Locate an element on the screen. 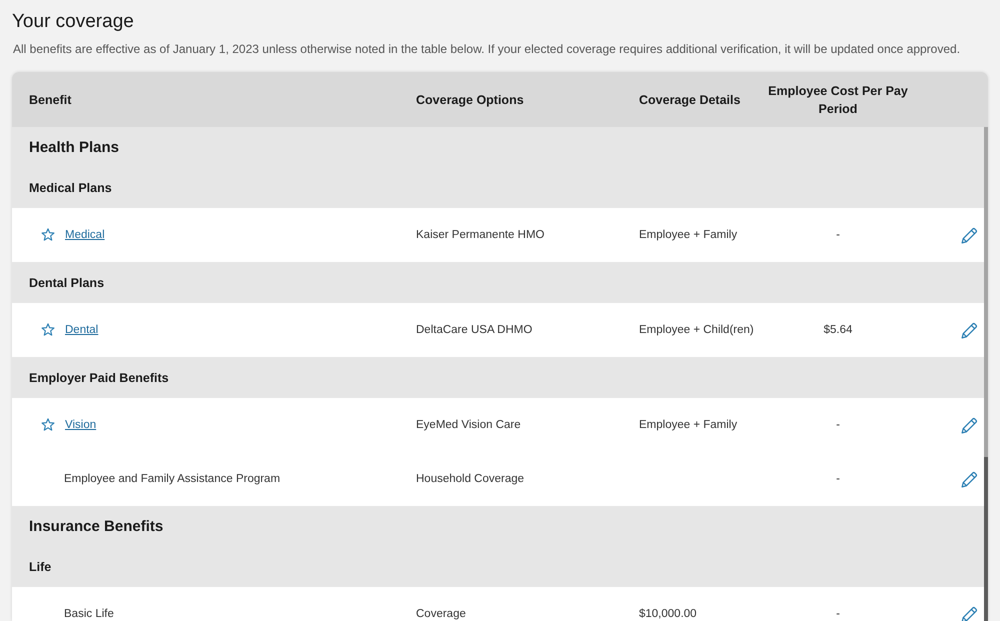 The width and height of the screenshot is (1000, 621). scrollbar is located at coordinates (986, 374).